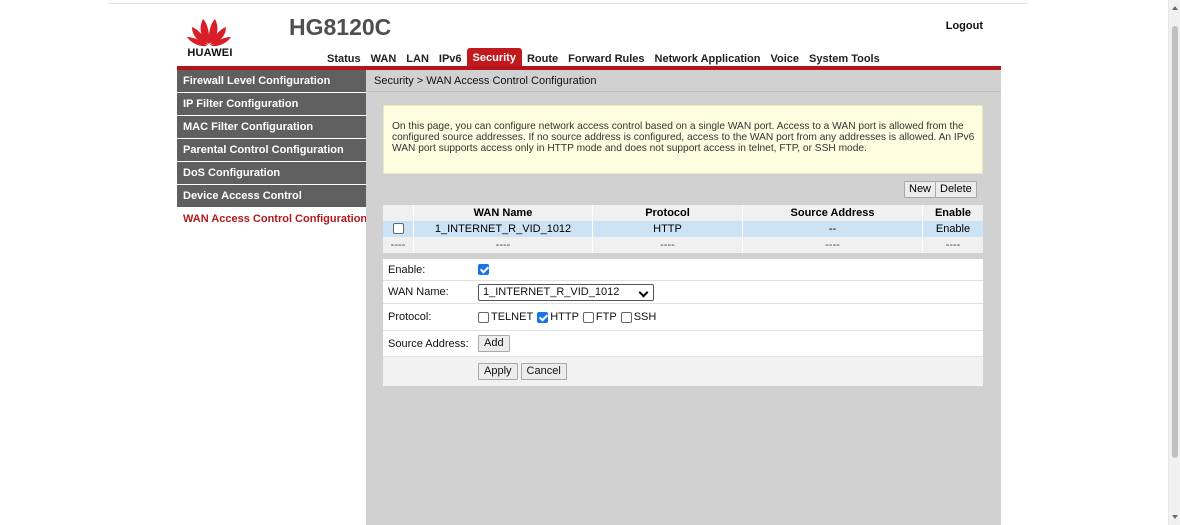 This screenshot has height=525, width=1180. Describe the element at coordinates (1175, 242) in the screenshot. I see `scroll-thumb` at that location.